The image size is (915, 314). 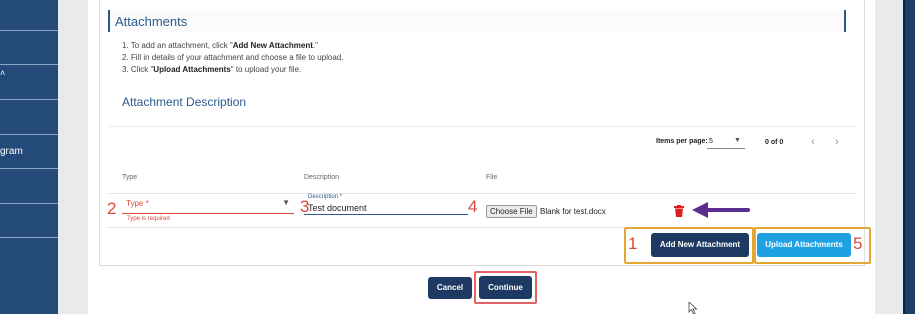 What do you see at coordinates (137, 203) in the screenshot?
I see `type-placeholder: Type *` at bounding box center [137, 203].